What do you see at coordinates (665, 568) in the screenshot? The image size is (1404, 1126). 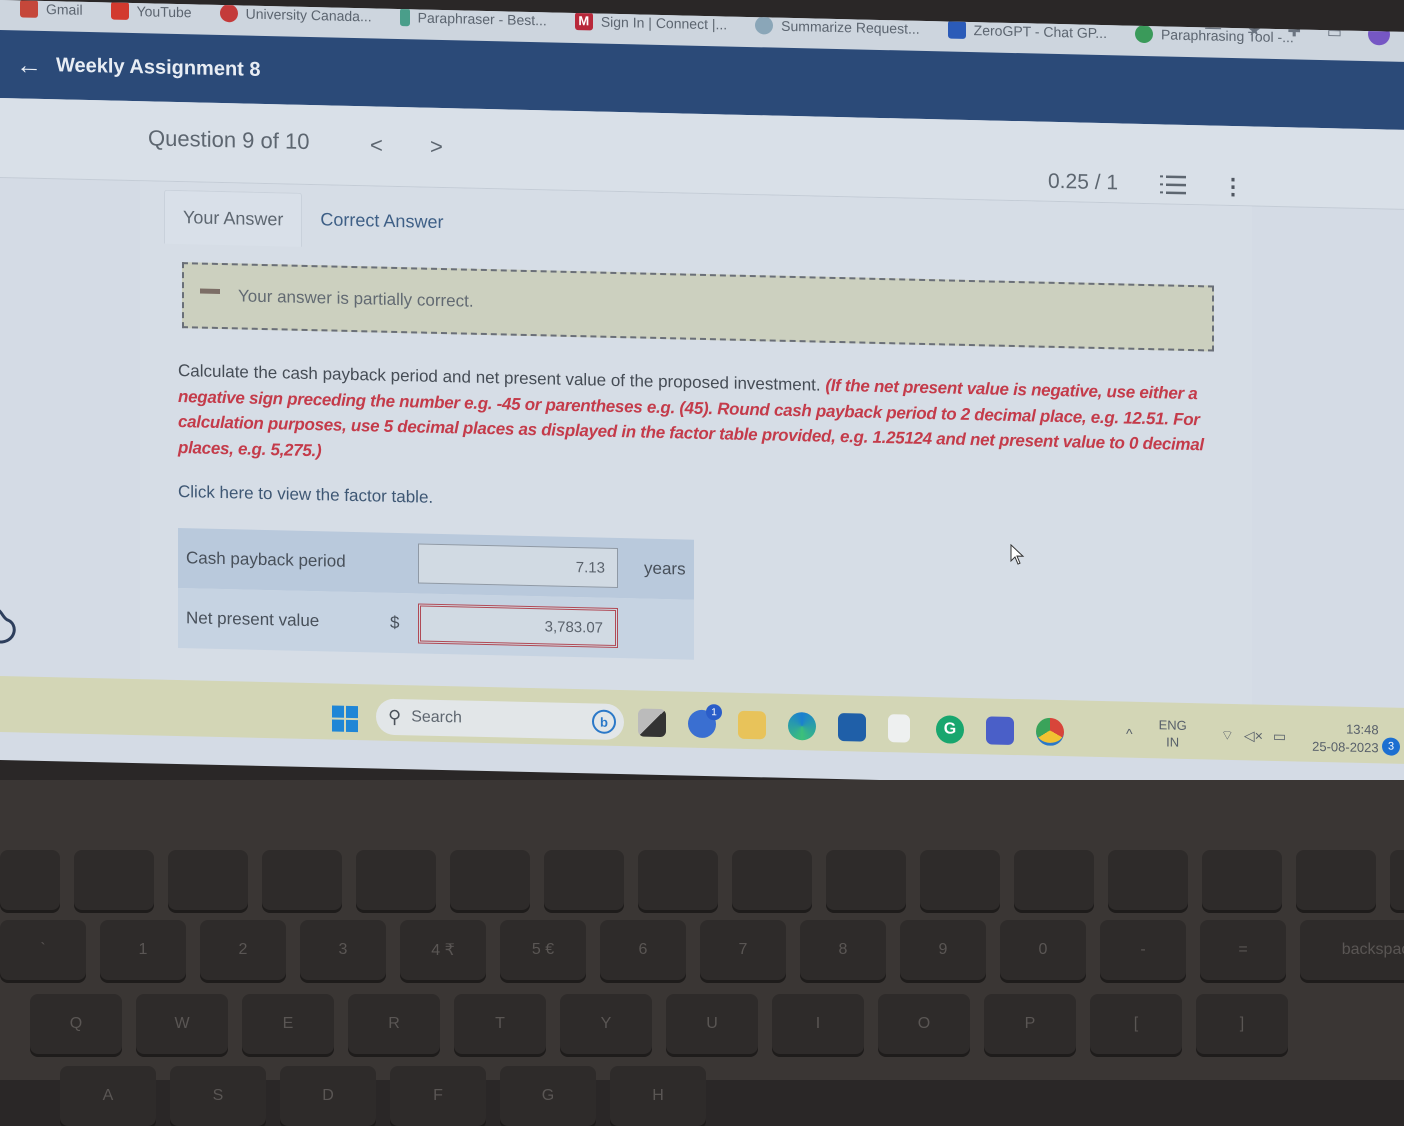 I see `payback-unit: years` at bounding box center [665, 568].